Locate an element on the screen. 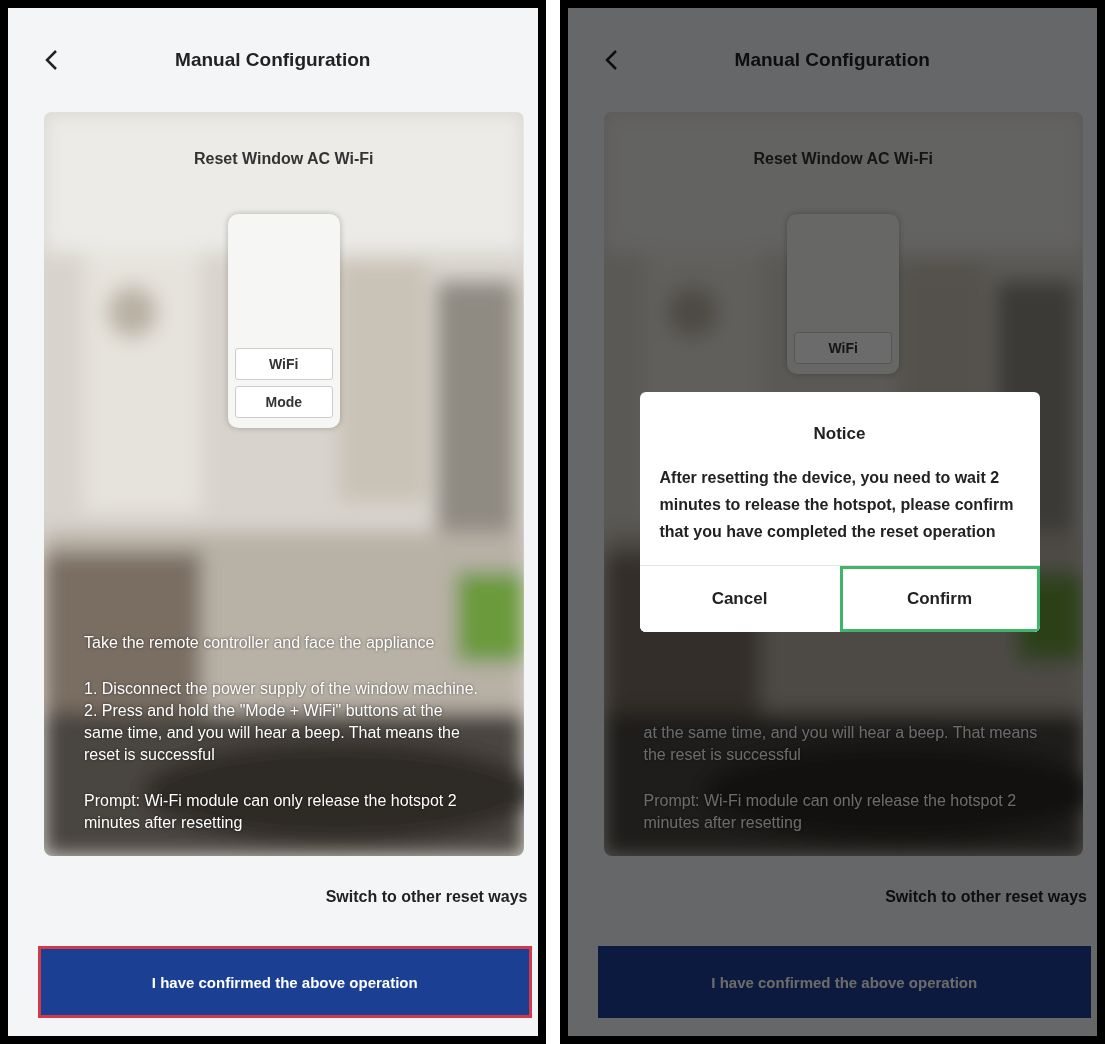 The width and height of the screenshot is (1105, 1044). instruction-text: 1. Disconnect the power supply of the window machine. 2. Press and hold the "Mode + WiFi" buttons at the same time, and you will hear a beep. That means the reset is successful is located at coordinates (281, 722).